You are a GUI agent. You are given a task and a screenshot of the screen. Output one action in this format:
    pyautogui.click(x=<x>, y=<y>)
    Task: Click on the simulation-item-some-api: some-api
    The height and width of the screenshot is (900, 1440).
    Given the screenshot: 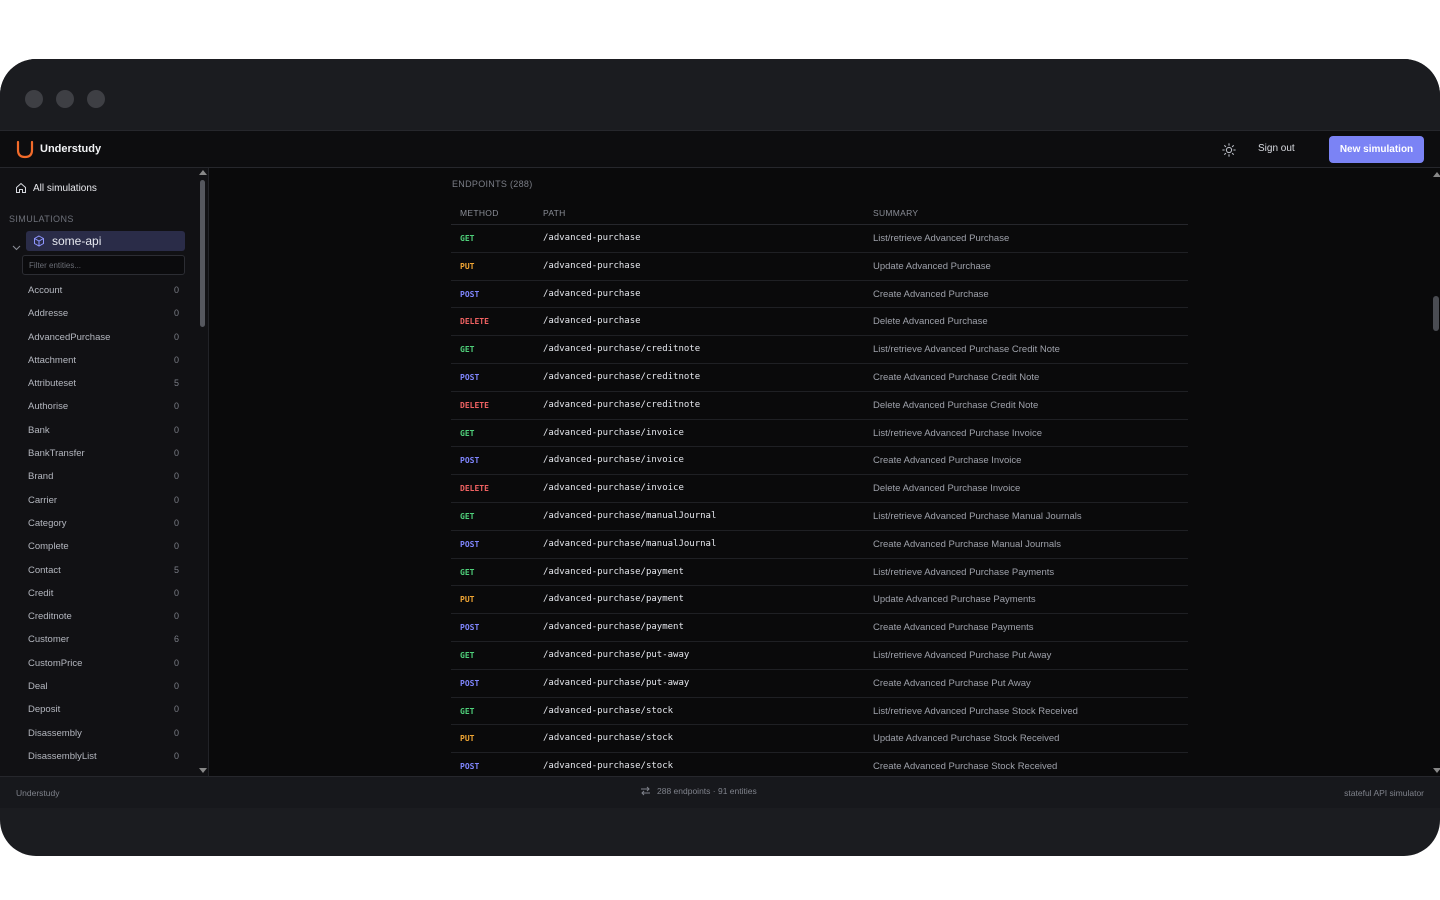 What is the action you would take?
    pyautogui.click(x=105, y=241)
    